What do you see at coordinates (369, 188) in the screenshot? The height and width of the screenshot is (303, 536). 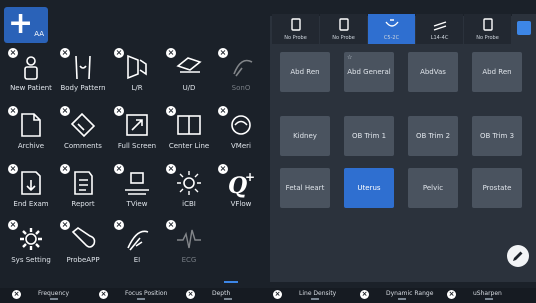 I see `preset-button: Uterus` at bounding box center [369, 188].